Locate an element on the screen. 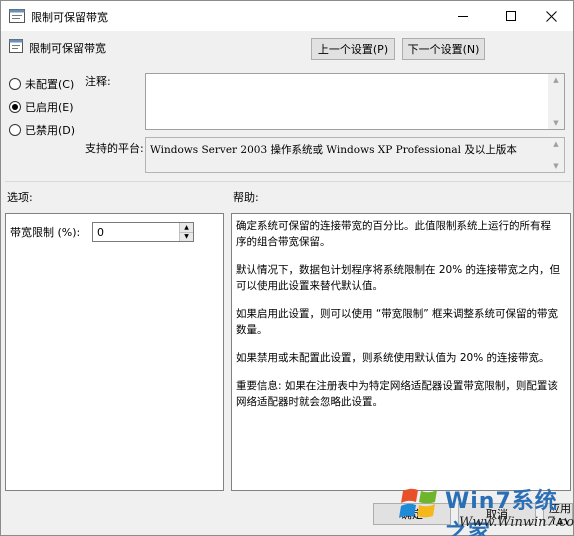  maximize-icon is located at coordinates (511, 16).